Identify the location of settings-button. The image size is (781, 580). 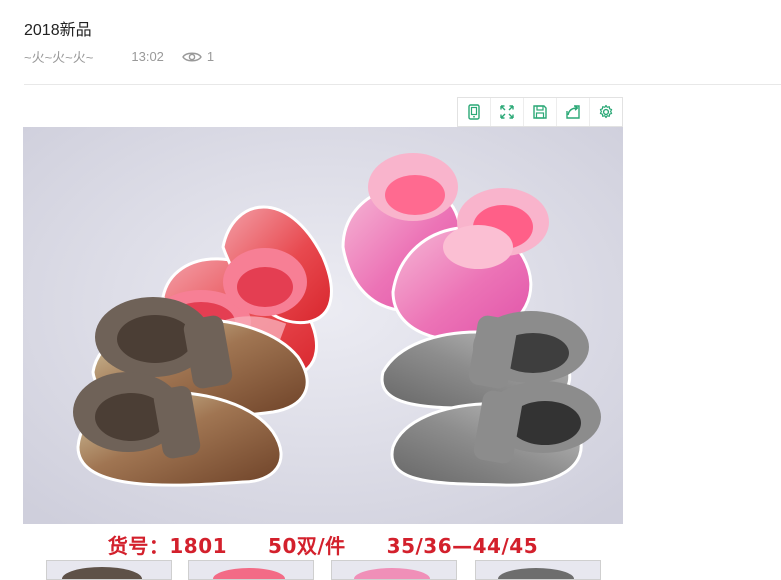
(606, 112).